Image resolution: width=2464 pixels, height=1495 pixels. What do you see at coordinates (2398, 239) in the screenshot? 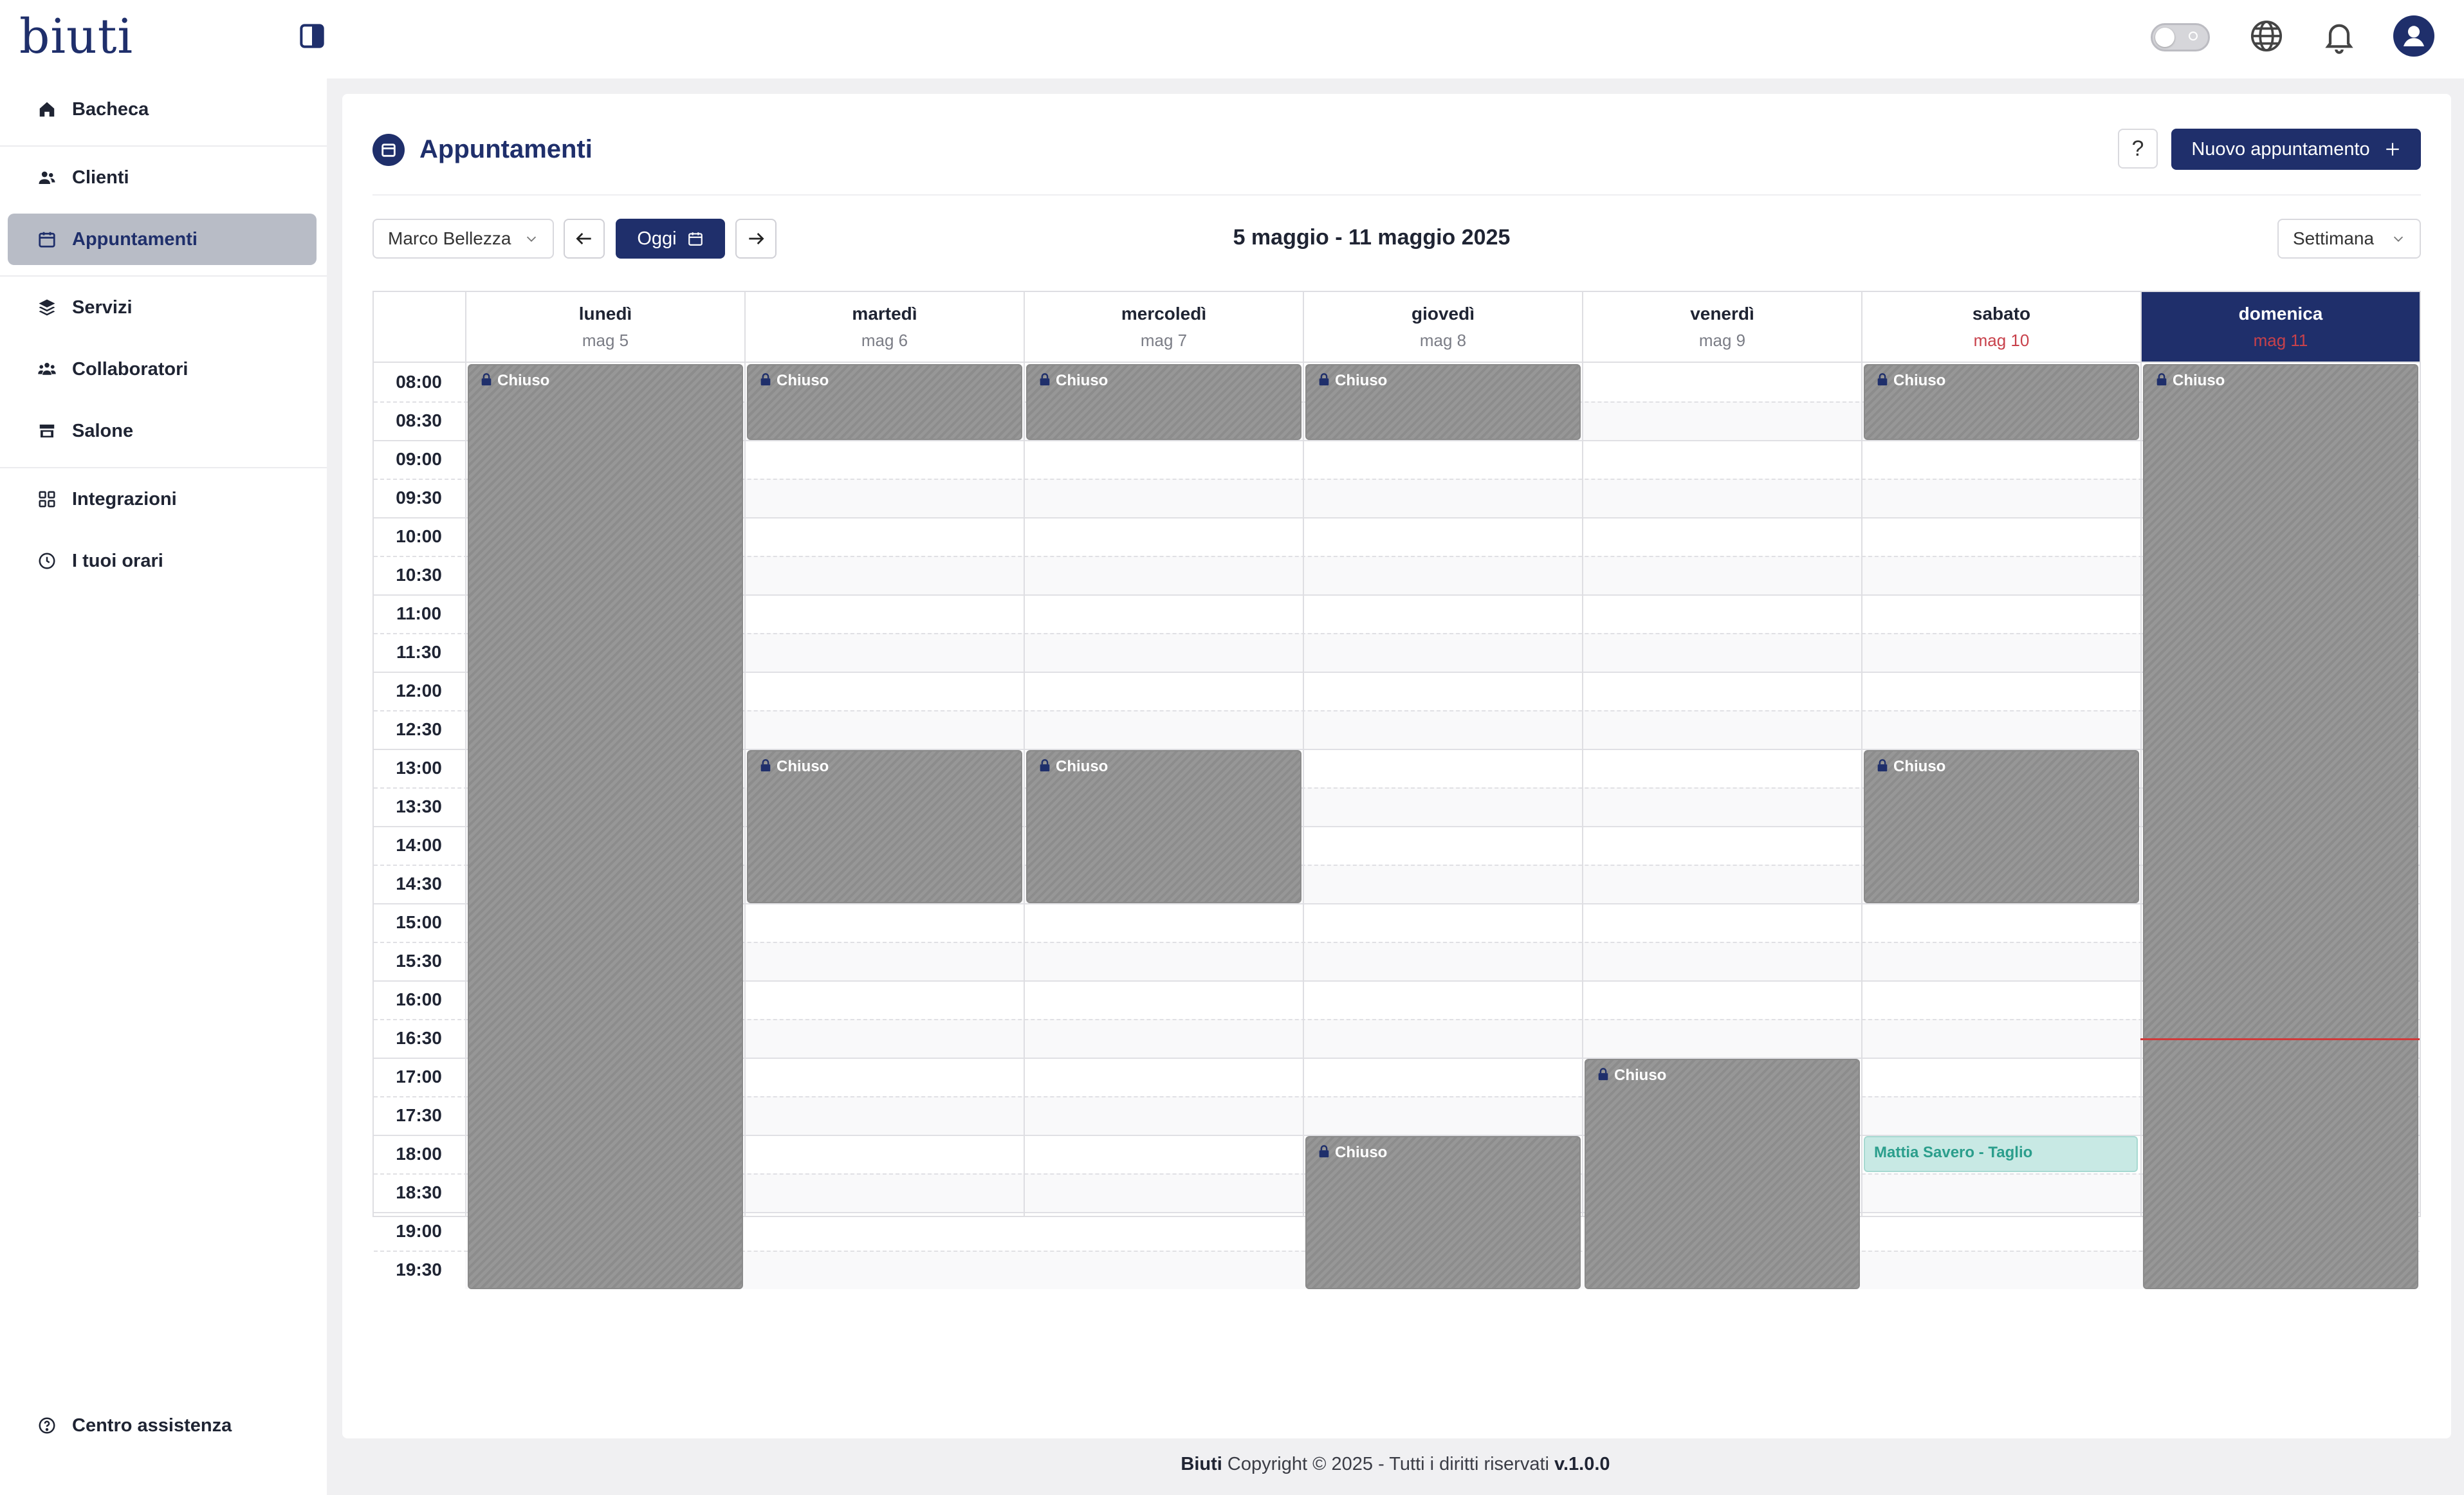
I see `chevron-down-icon` at bounding box center [2398, 239].